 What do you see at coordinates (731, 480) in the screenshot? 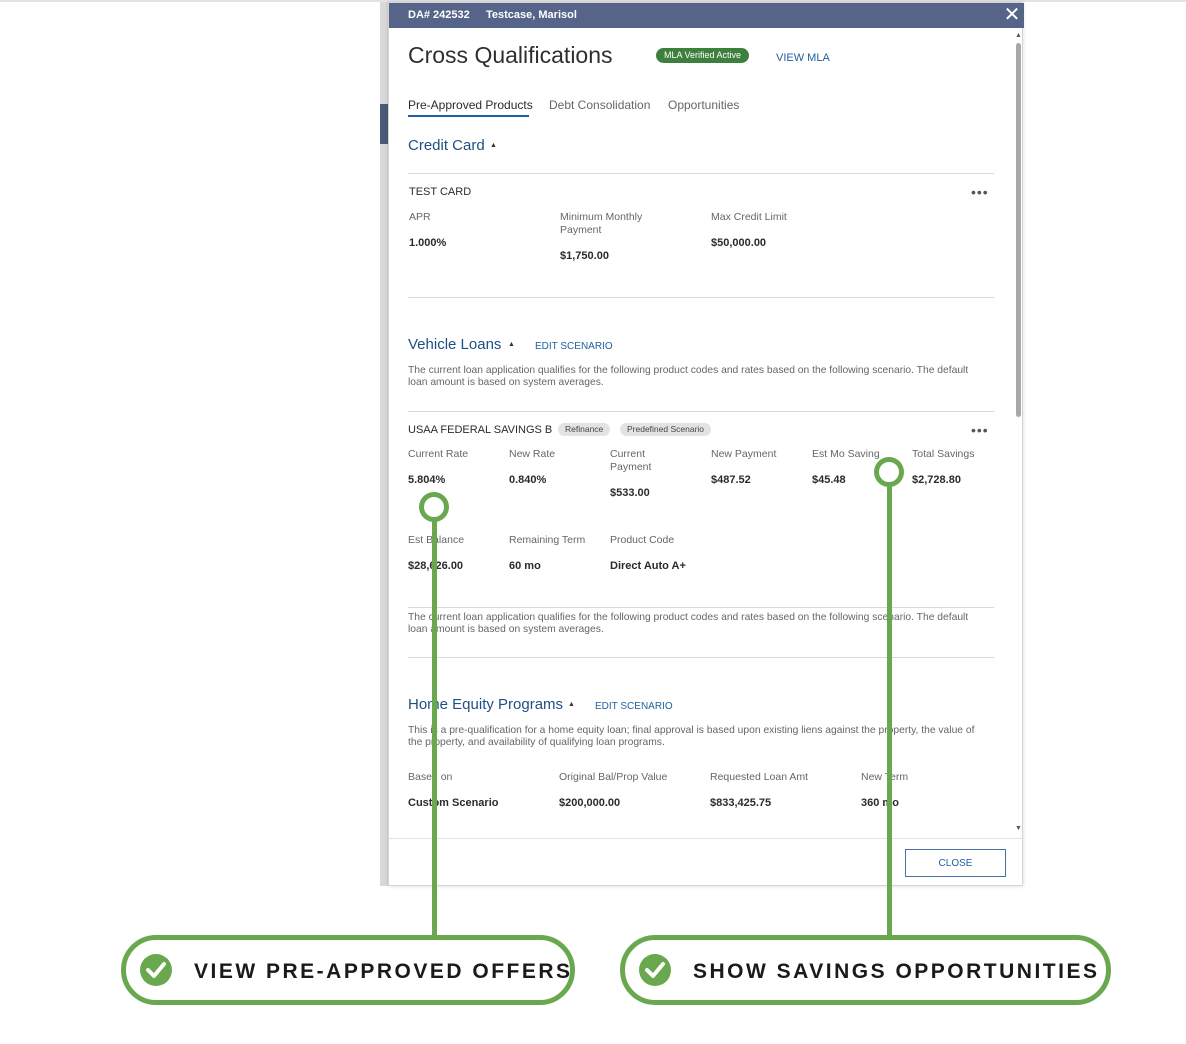
I see `field-value: $487.52` at bounding box center [731, 480].